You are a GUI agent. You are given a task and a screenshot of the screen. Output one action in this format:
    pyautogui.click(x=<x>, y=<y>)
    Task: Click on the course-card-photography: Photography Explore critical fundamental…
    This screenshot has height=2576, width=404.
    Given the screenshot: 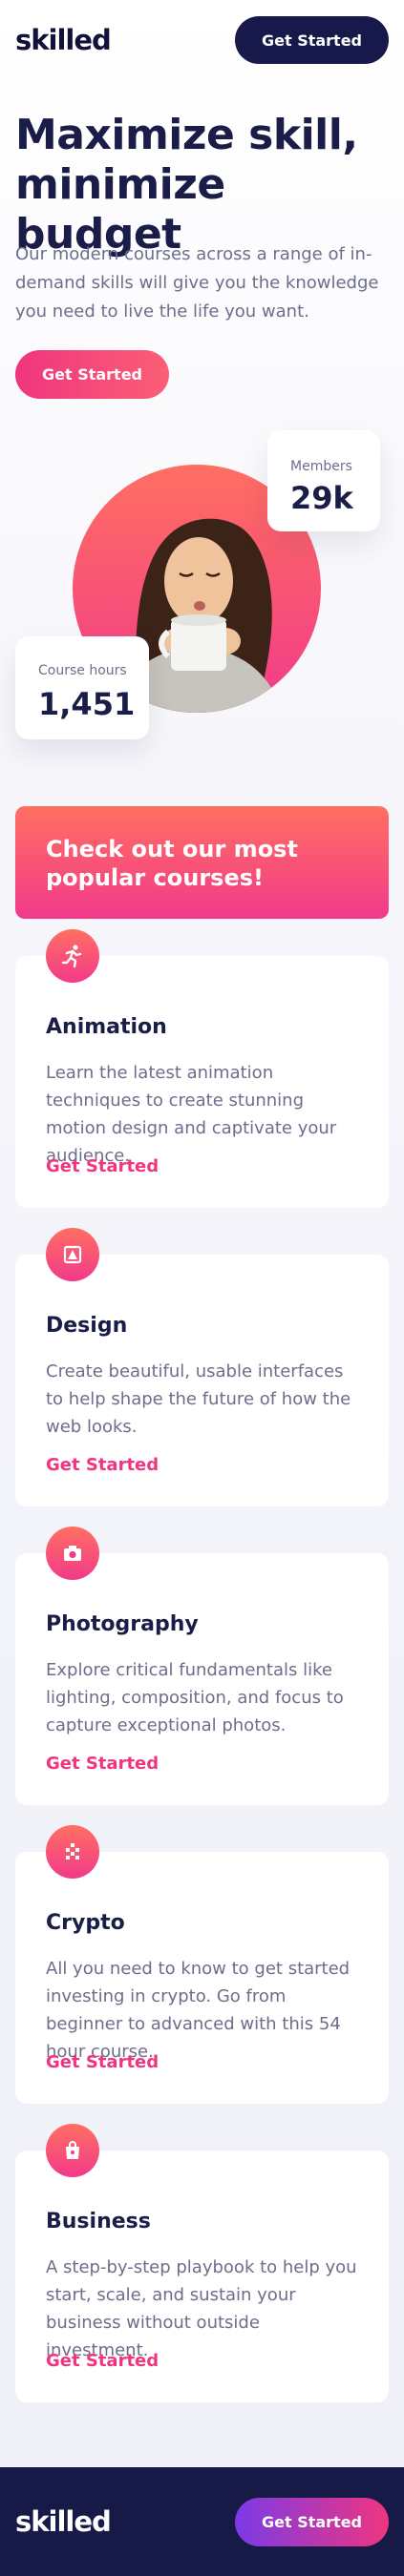 What is the action you would take?
    pyautogui.click(x=202, y=1666)
    